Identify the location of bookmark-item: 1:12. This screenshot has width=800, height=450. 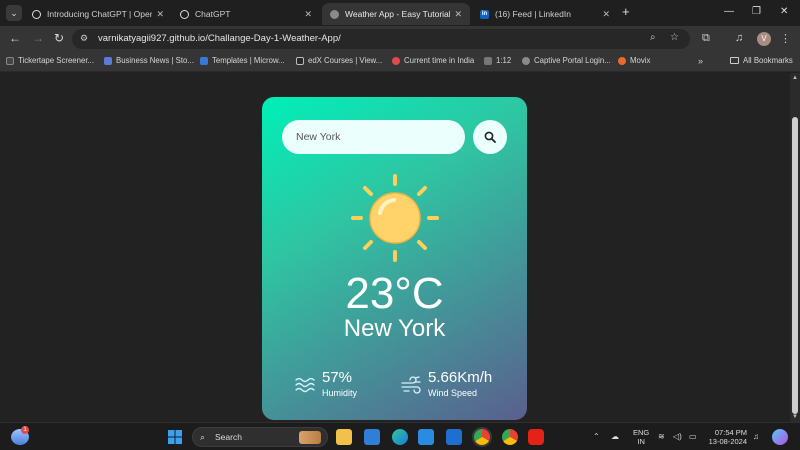
(497, 60).